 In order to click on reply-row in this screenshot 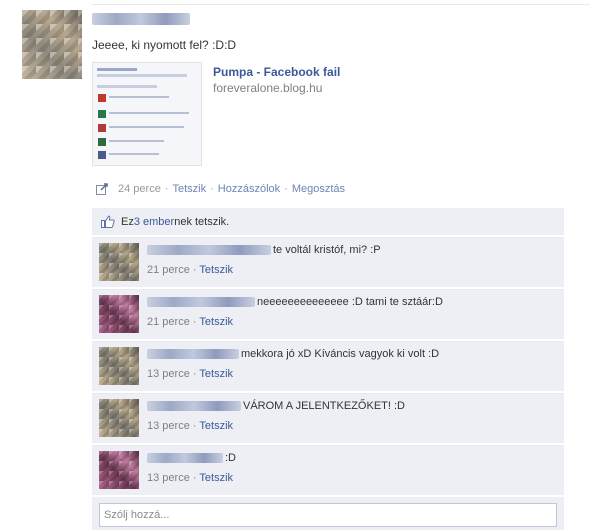, I will do `click(328, 513)`.